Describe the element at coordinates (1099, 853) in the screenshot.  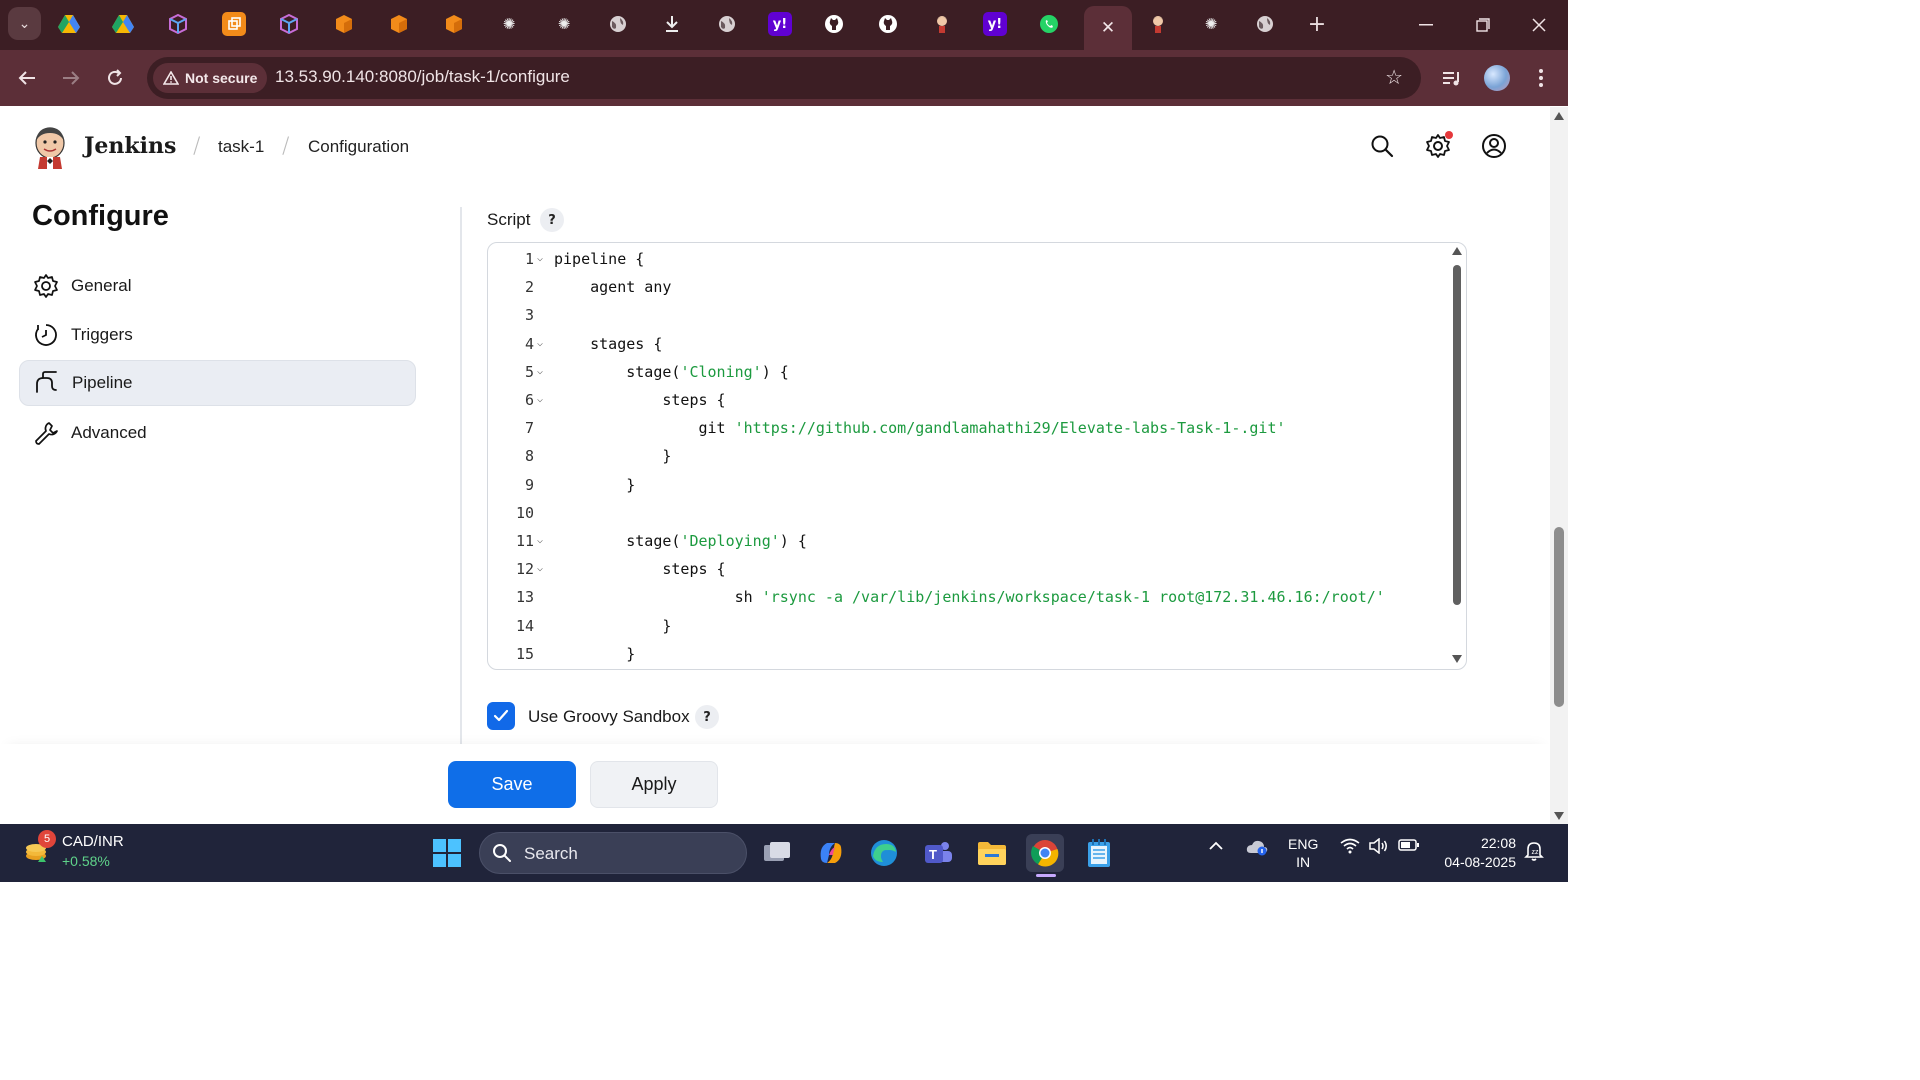
I see `notepad-icon` at that location.